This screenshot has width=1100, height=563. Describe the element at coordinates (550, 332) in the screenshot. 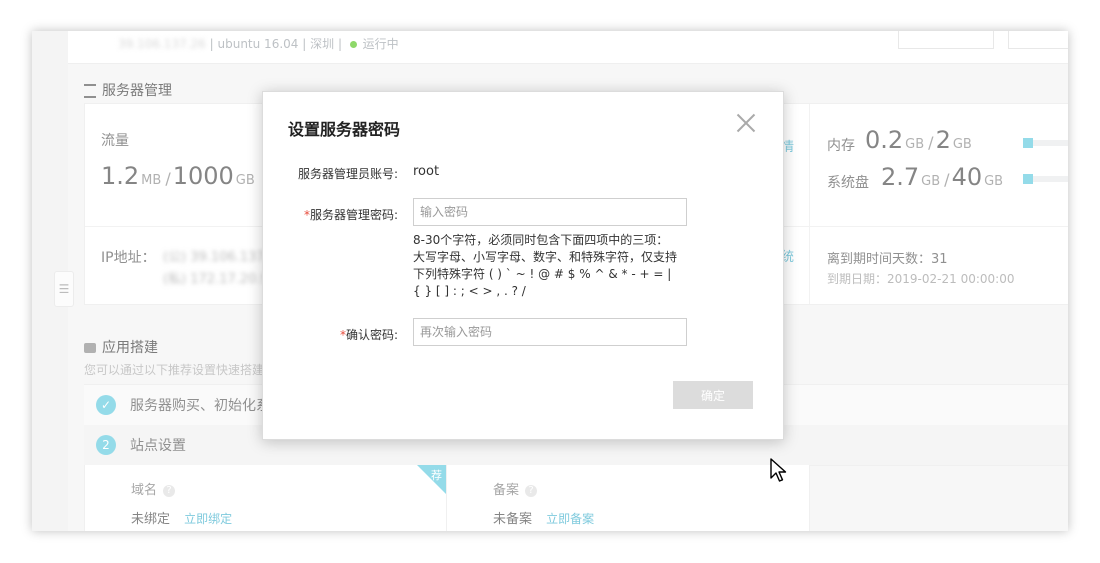

I see `confirm-password-input` at that location.